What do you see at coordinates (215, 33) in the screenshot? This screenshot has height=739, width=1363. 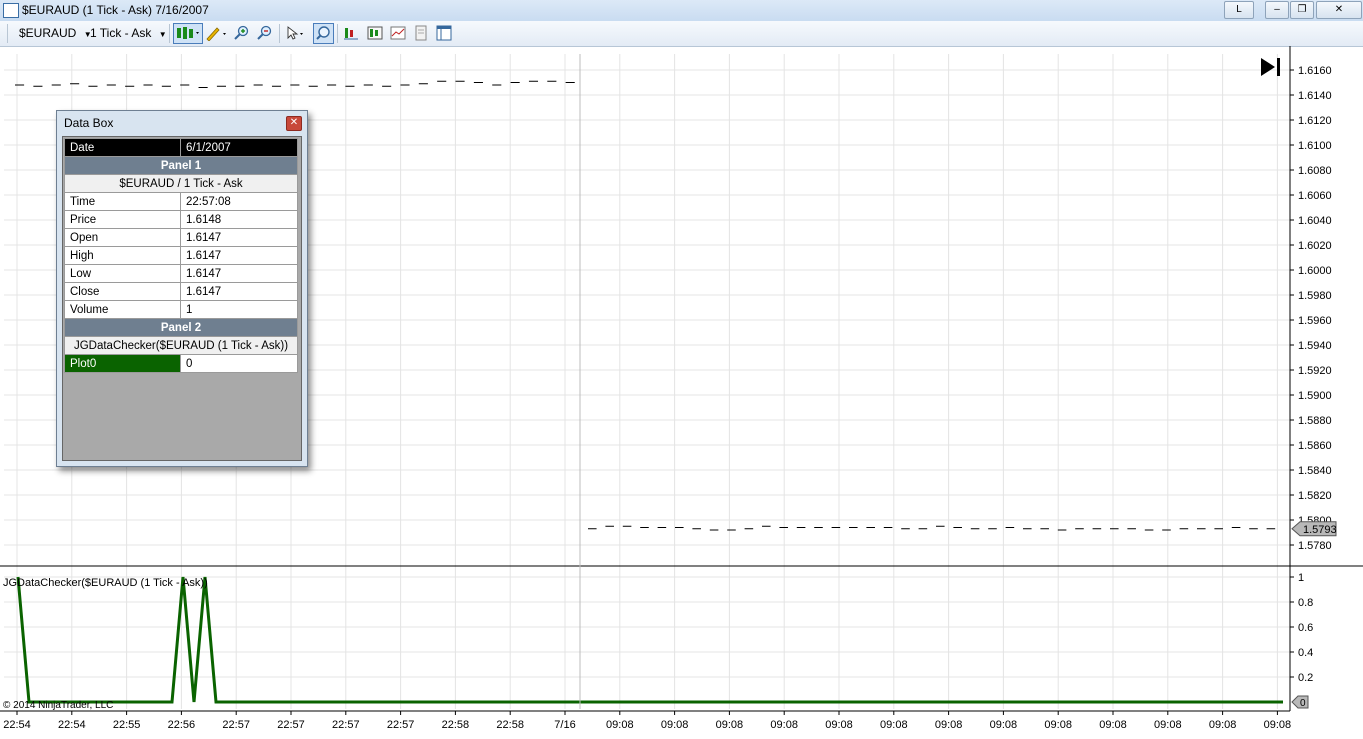 I see `drawing-tool-button` at bounding box center [215, 33].